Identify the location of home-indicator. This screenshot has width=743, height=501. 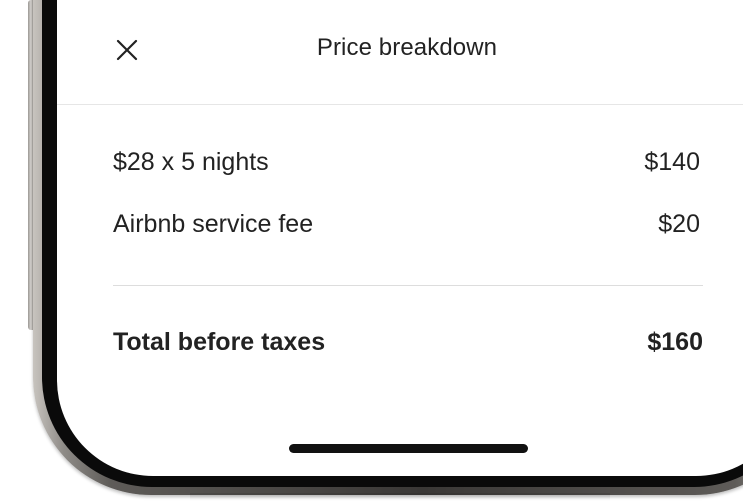
(408, 448).